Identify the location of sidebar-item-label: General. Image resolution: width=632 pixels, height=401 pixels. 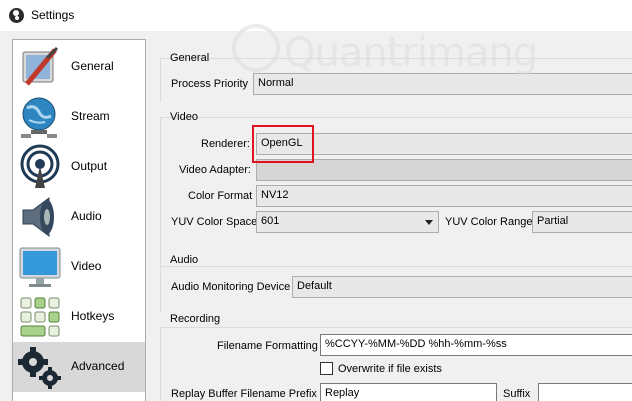
(92, 66).